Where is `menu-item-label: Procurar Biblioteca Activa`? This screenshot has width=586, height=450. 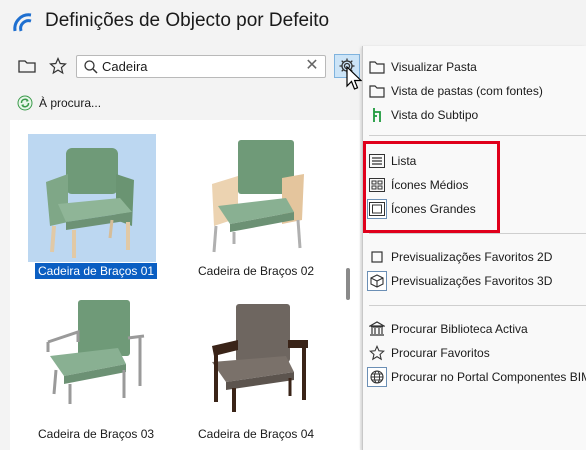 menu-item-label: Procurar Biblioteca Activa is located at coordinates (459, 329).